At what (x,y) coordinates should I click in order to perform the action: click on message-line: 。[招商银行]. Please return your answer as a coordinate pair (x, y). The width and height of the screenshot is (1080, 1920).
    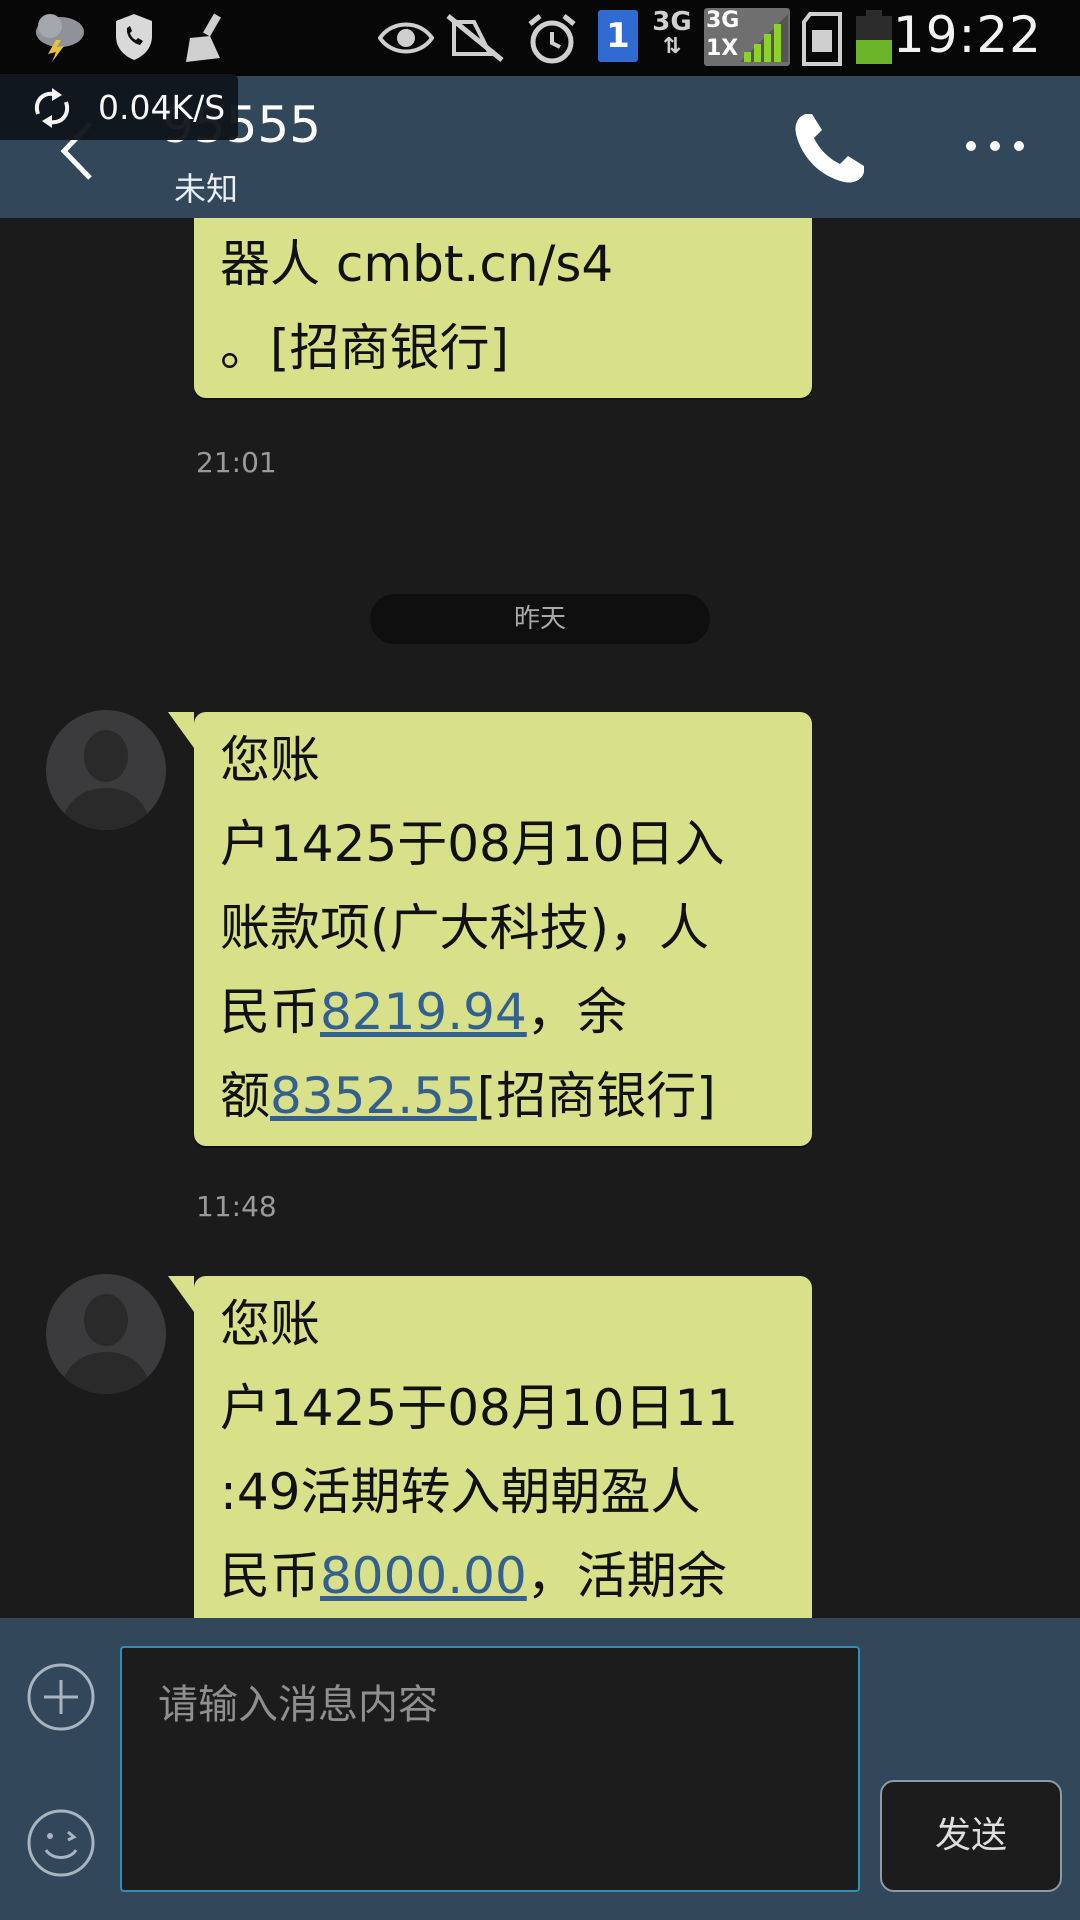
    Looking at the image, I should click on (365, 348).